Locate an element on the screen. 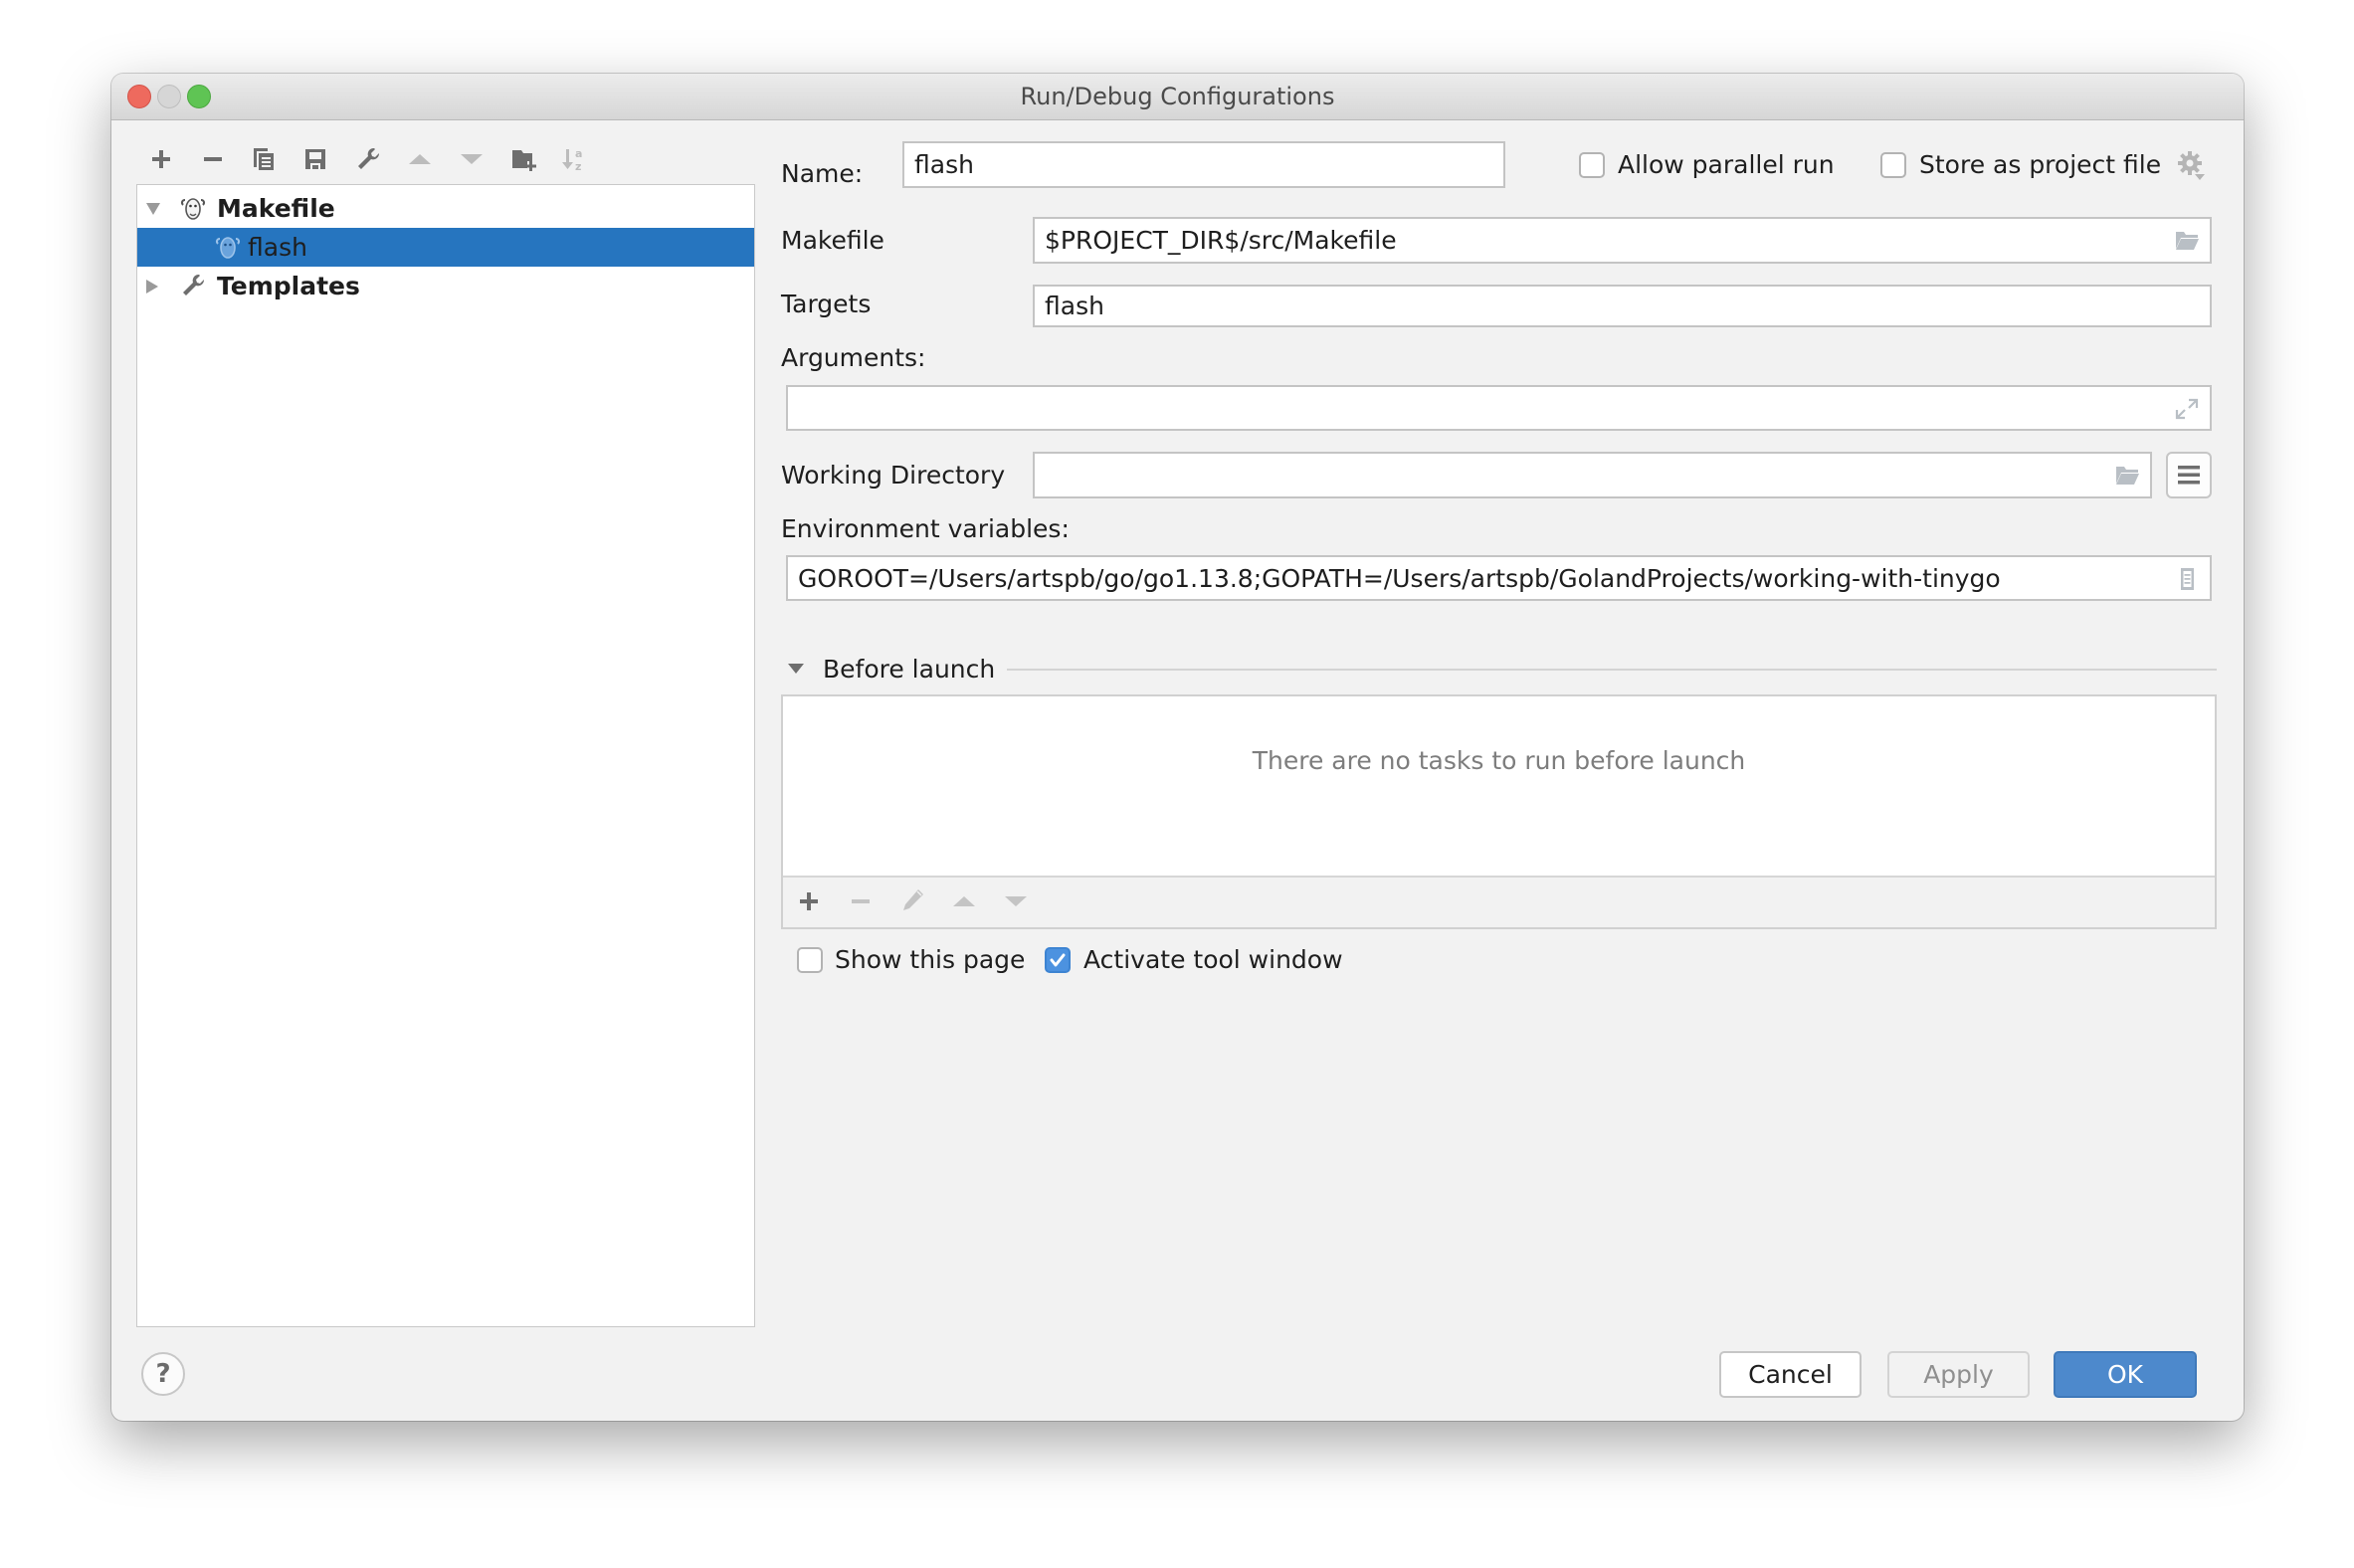 The width and height of the screenshot is (2354, 1568). minus-icon is located at coordinates (213, 159).